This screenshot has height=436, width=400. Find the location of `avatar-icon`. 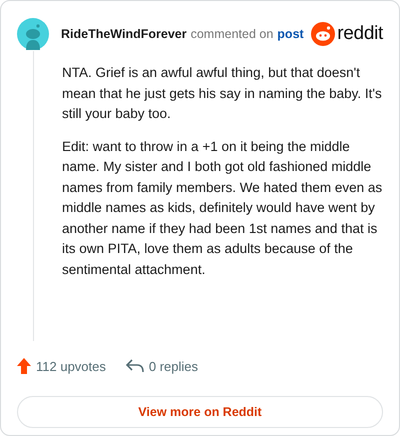

avatar-icon is located at coordinates (33, 34).